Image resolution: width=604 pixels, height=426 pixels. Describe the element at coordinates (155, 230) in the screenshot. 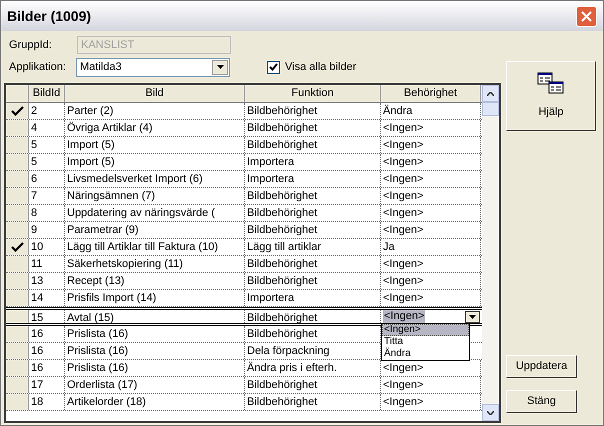

I see `table-cell: Parametrar (9)` at that location.